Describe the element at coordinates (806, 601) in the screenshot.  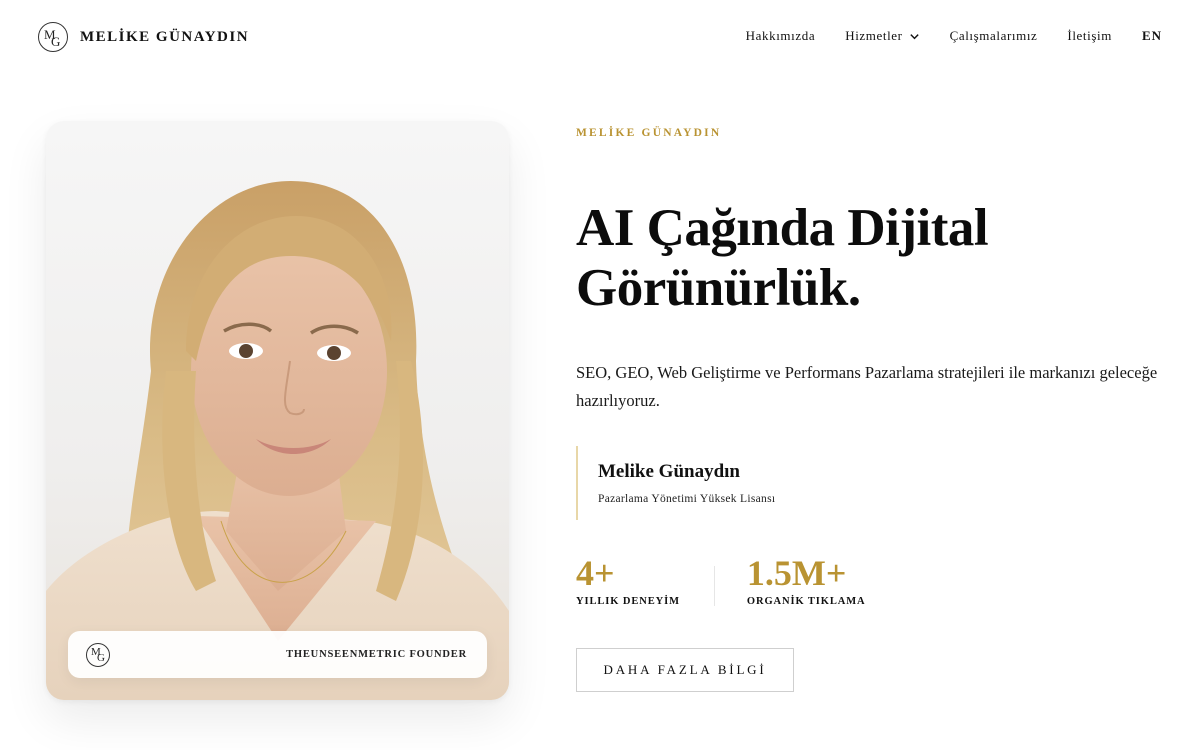
I see `stat-label: ORGANİK TIKLAMA` at that location.